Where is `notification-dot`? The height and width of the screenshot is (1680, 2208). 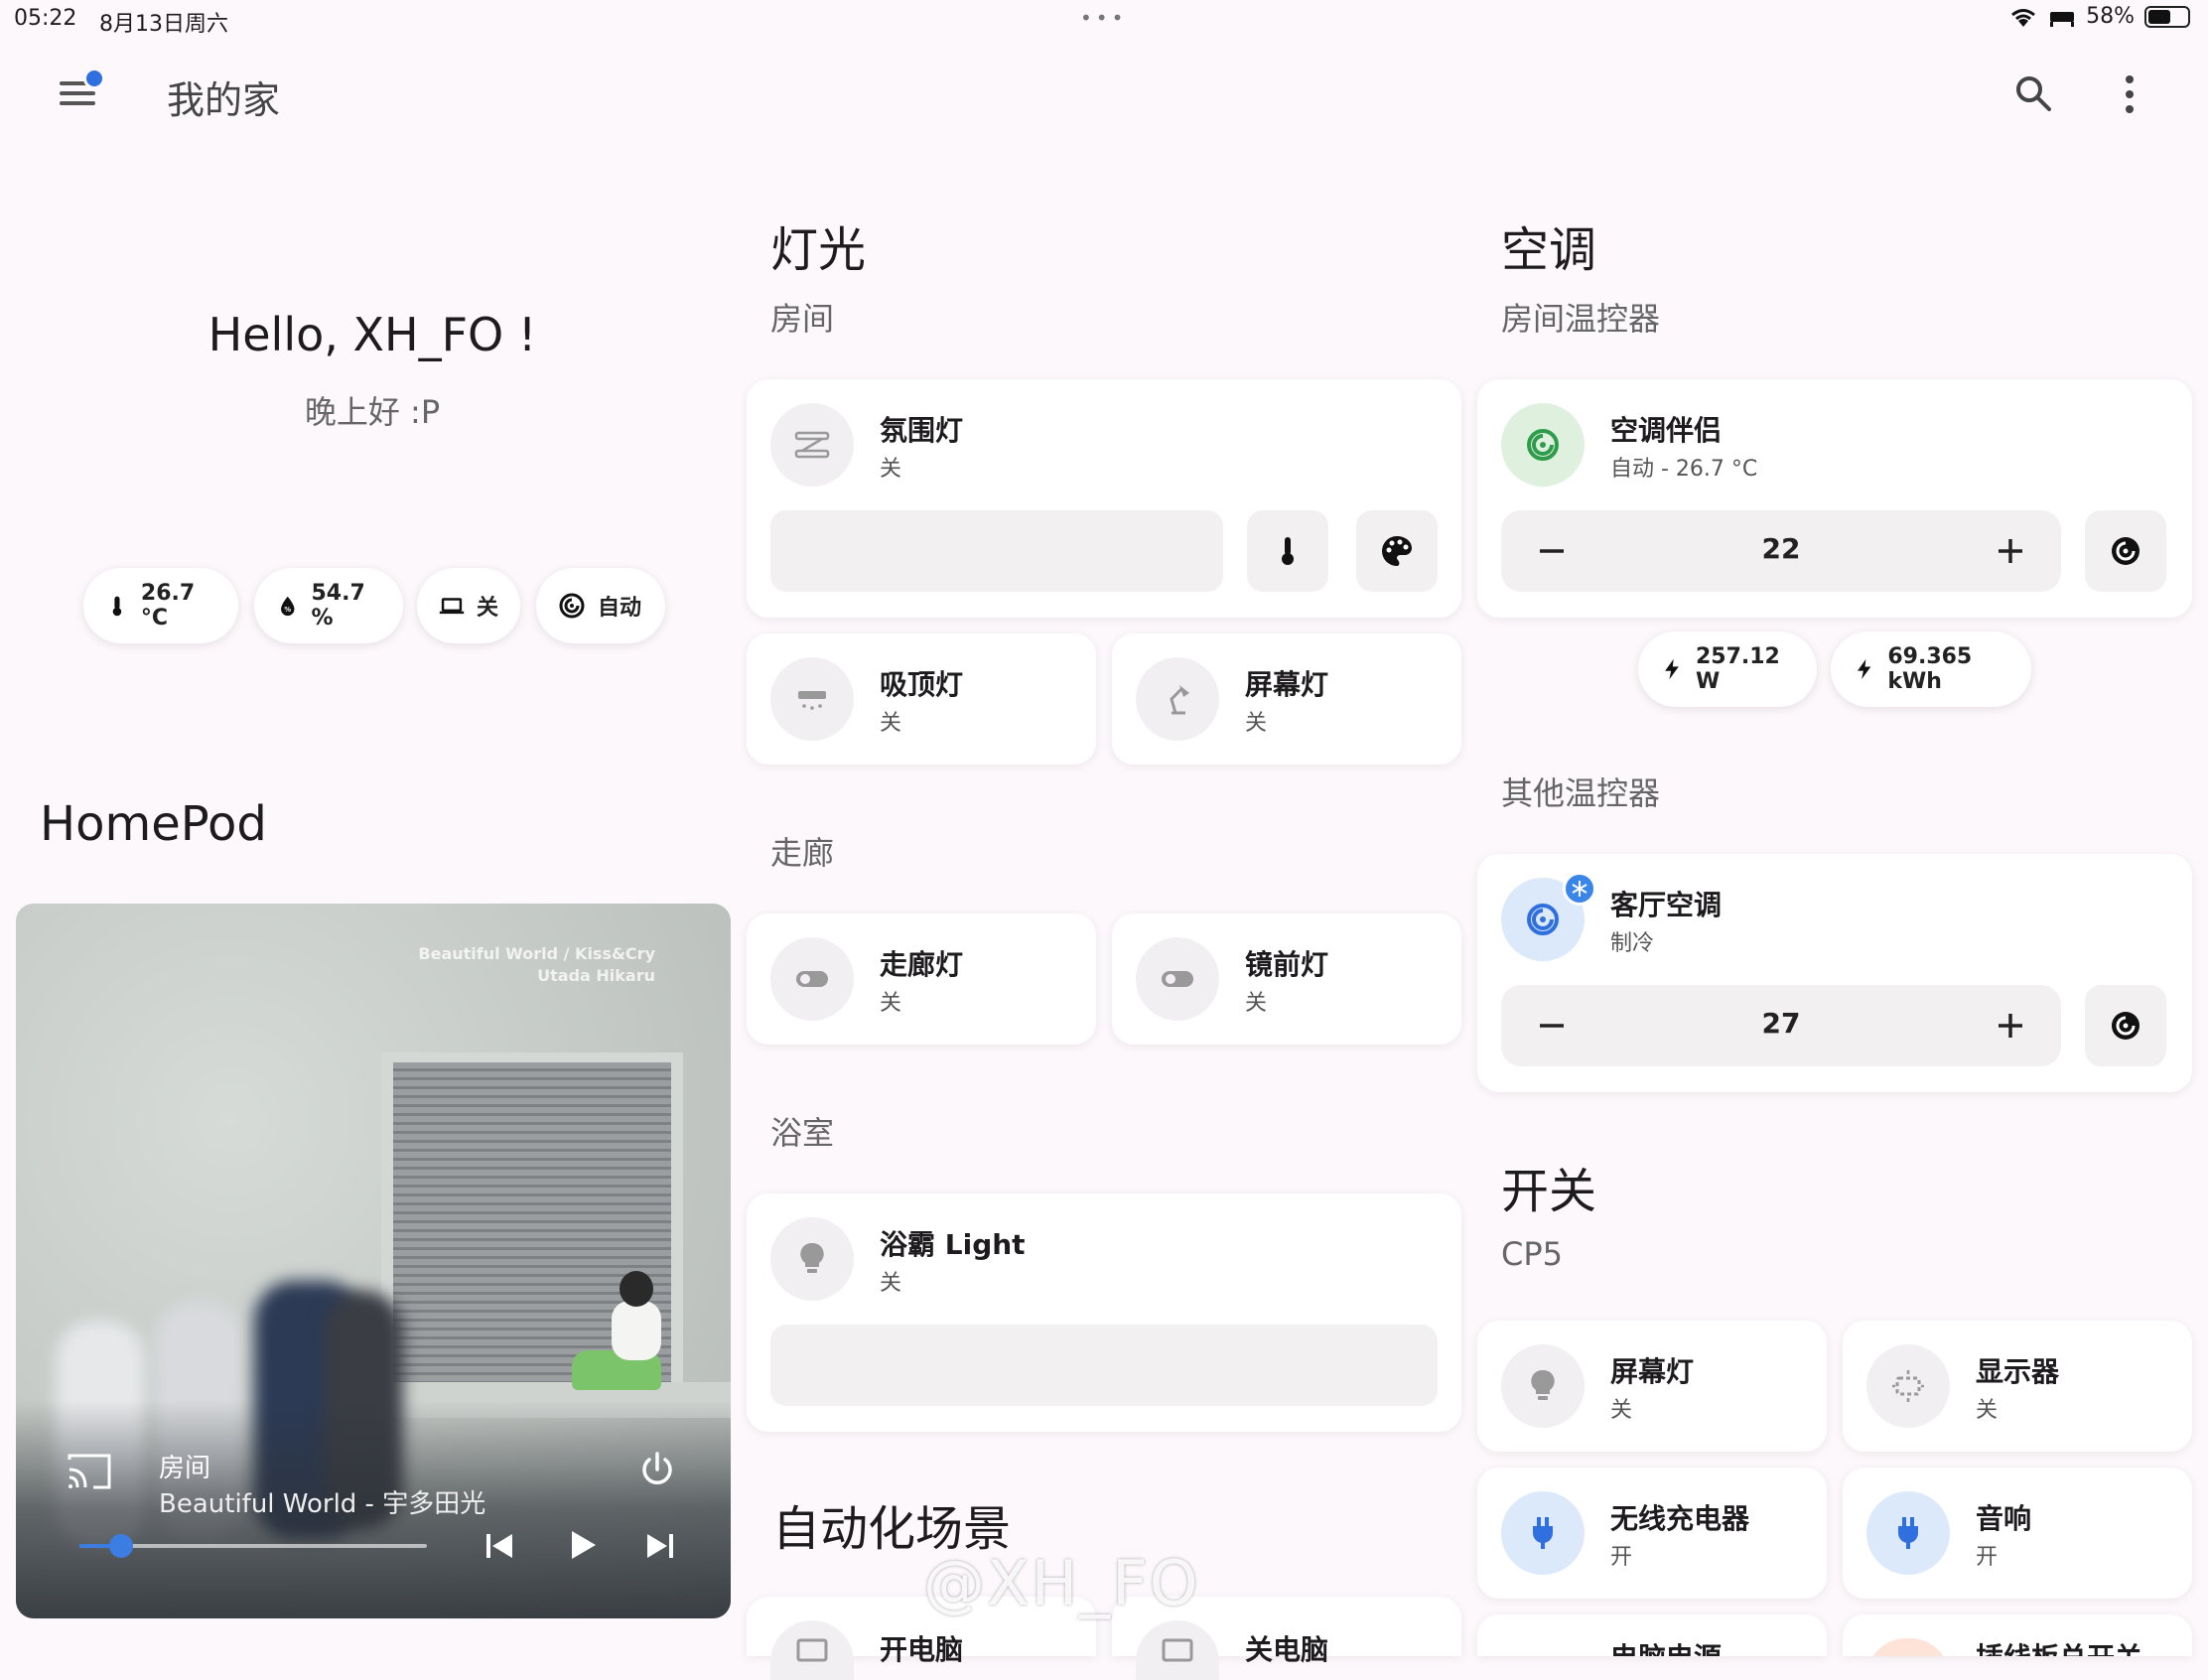
notification-dot is located at coordinates (94, 78).